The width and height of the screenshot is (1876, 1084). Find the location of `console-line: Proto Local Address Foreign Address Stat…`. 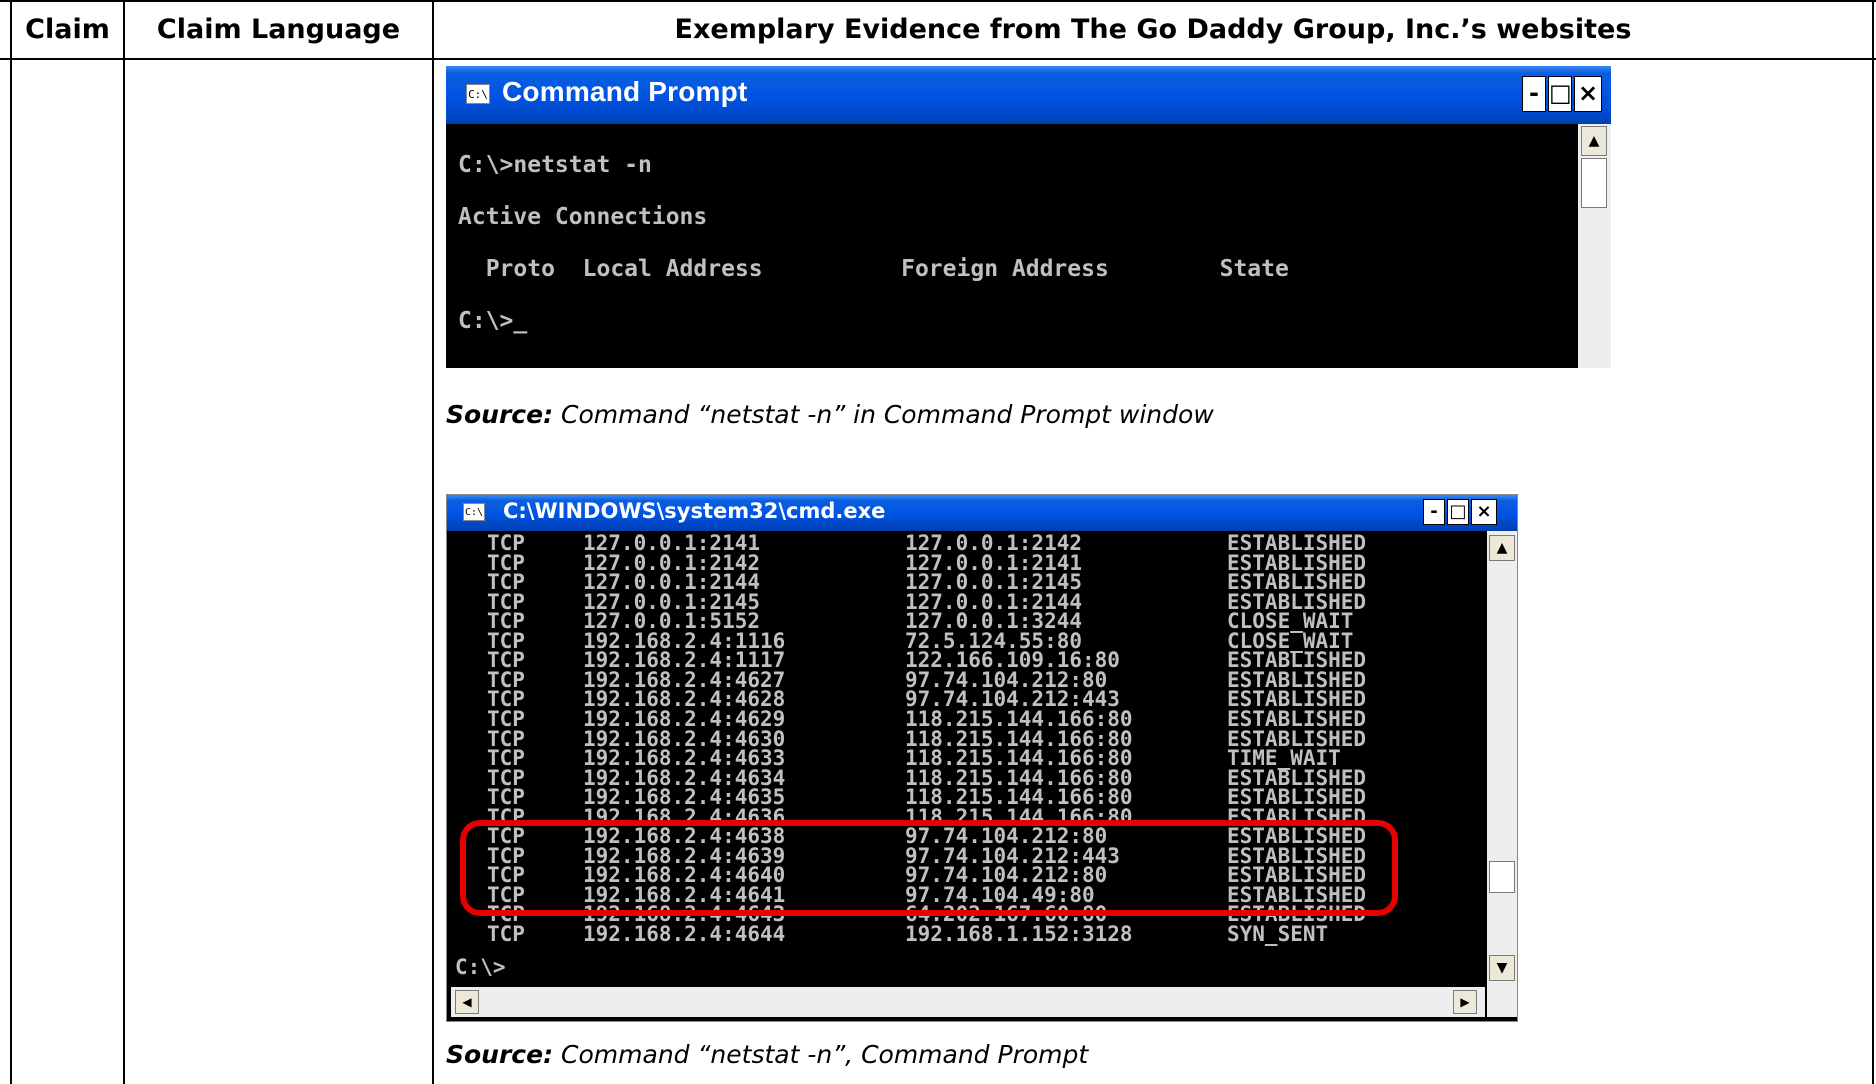

console-line: Proto Local Address Foreign Address Stat… is located at coordinates (873, 269).